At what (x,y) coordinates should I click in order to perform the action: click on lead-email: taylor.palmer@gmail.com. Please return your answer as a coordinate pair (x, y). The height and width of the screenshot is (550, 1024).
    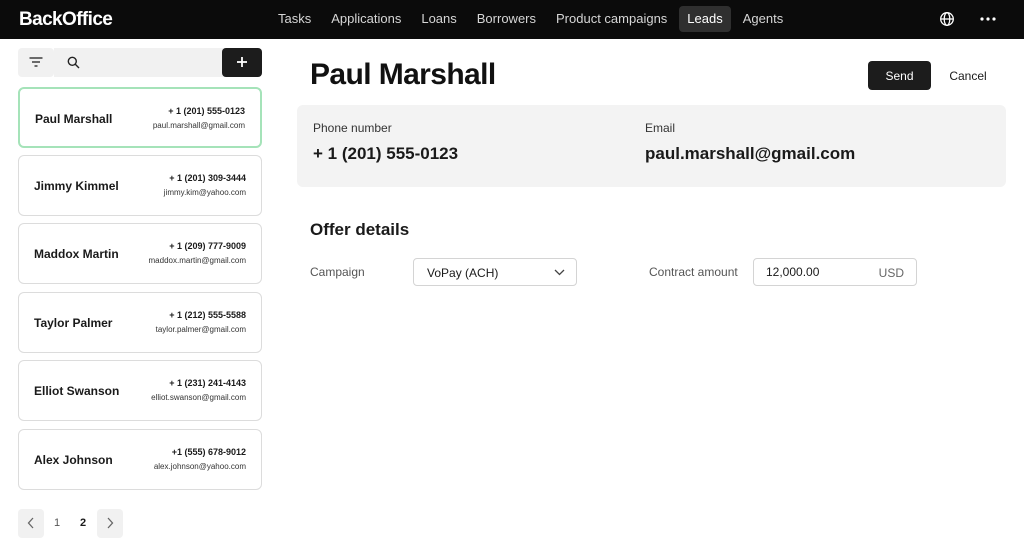
    Looking at the image, I should click on (200, 329).